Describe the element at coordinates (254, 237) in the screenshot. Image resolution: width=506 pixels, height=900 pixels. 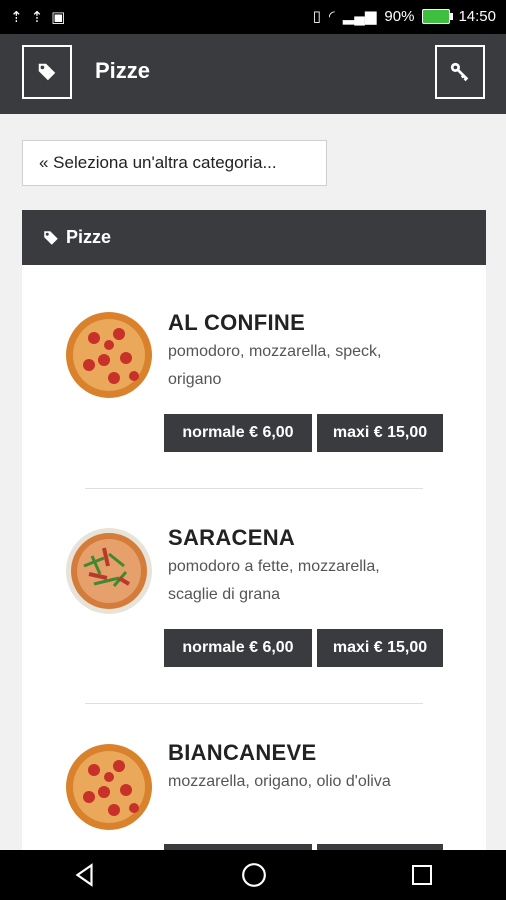
I see `card-header: Pizze` at that location.